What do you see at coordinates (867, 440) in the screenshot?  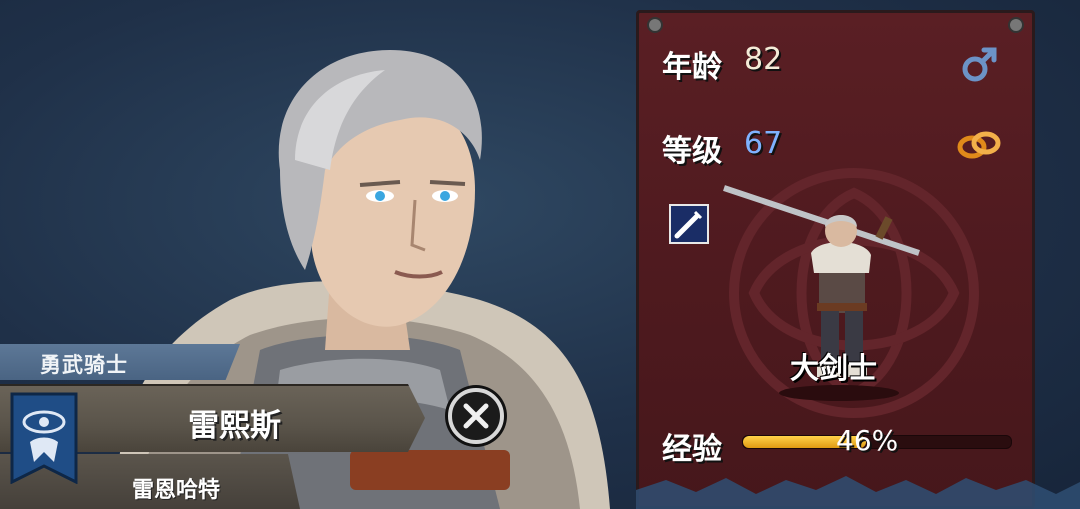 I see `exp-percent: 46%` at bounding box center [867, 440].